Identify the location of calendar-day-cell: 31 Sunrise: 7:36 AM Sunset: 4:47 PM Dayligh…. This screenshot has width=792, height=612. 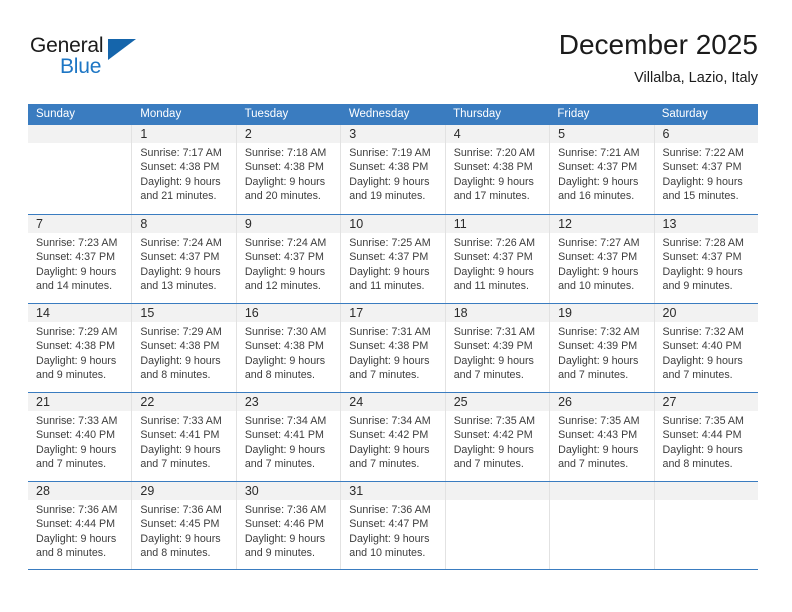
(393, 525).